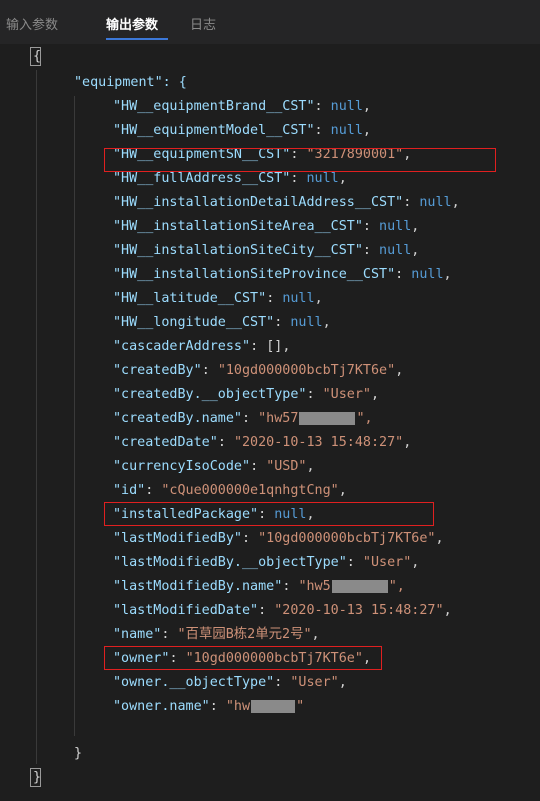  I want to click on json-value: "hw5, so click(314, 586).